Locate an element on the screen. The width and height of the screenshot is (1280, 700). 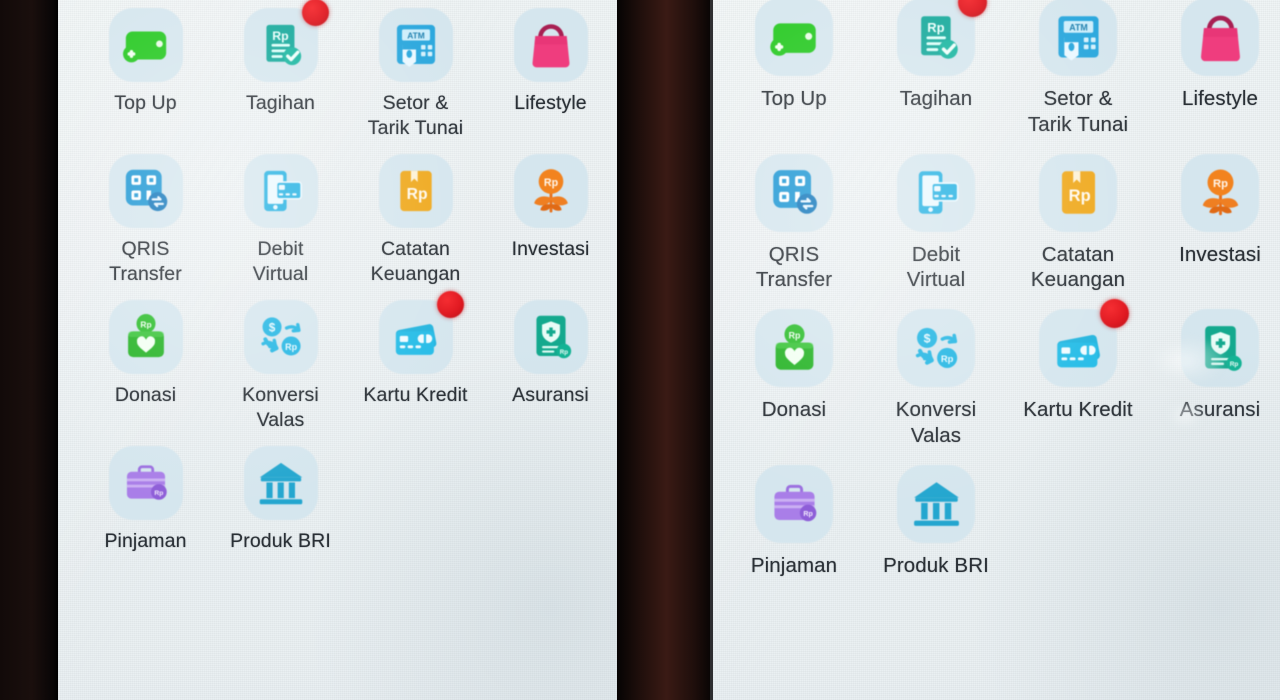
menu-item-label: Donasi is located at coordinates (794, 410).